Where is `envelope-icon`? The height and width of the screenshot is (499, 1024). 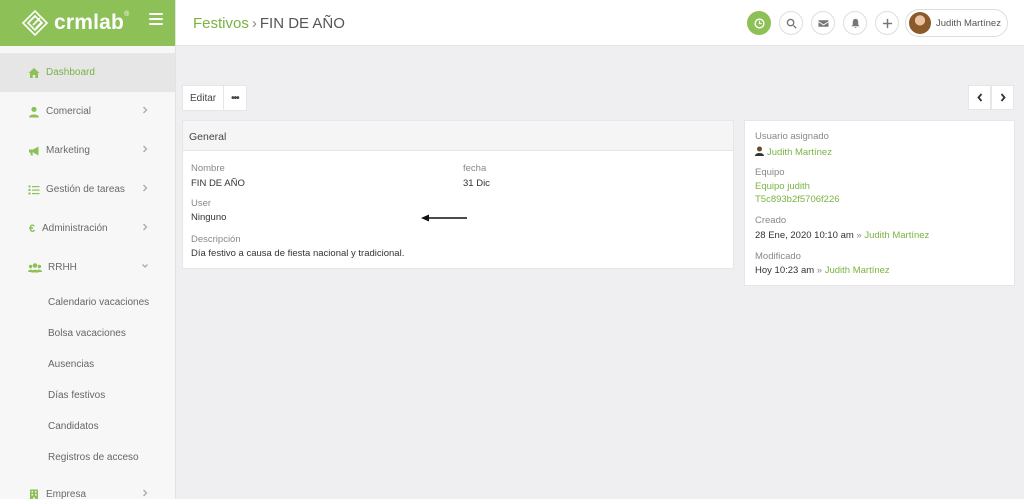 envelope-icon is located at coordinates (823, 23).